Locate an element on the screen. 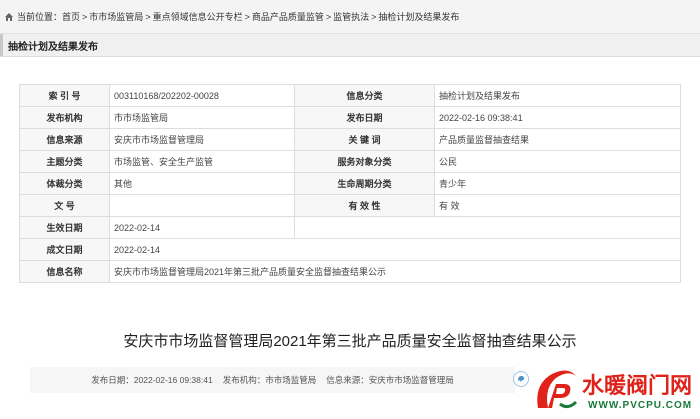 The width and height of the screenshot is (700, 419). table-row: 生效日期 2022-02-14 is located at coordinates (350, 227).